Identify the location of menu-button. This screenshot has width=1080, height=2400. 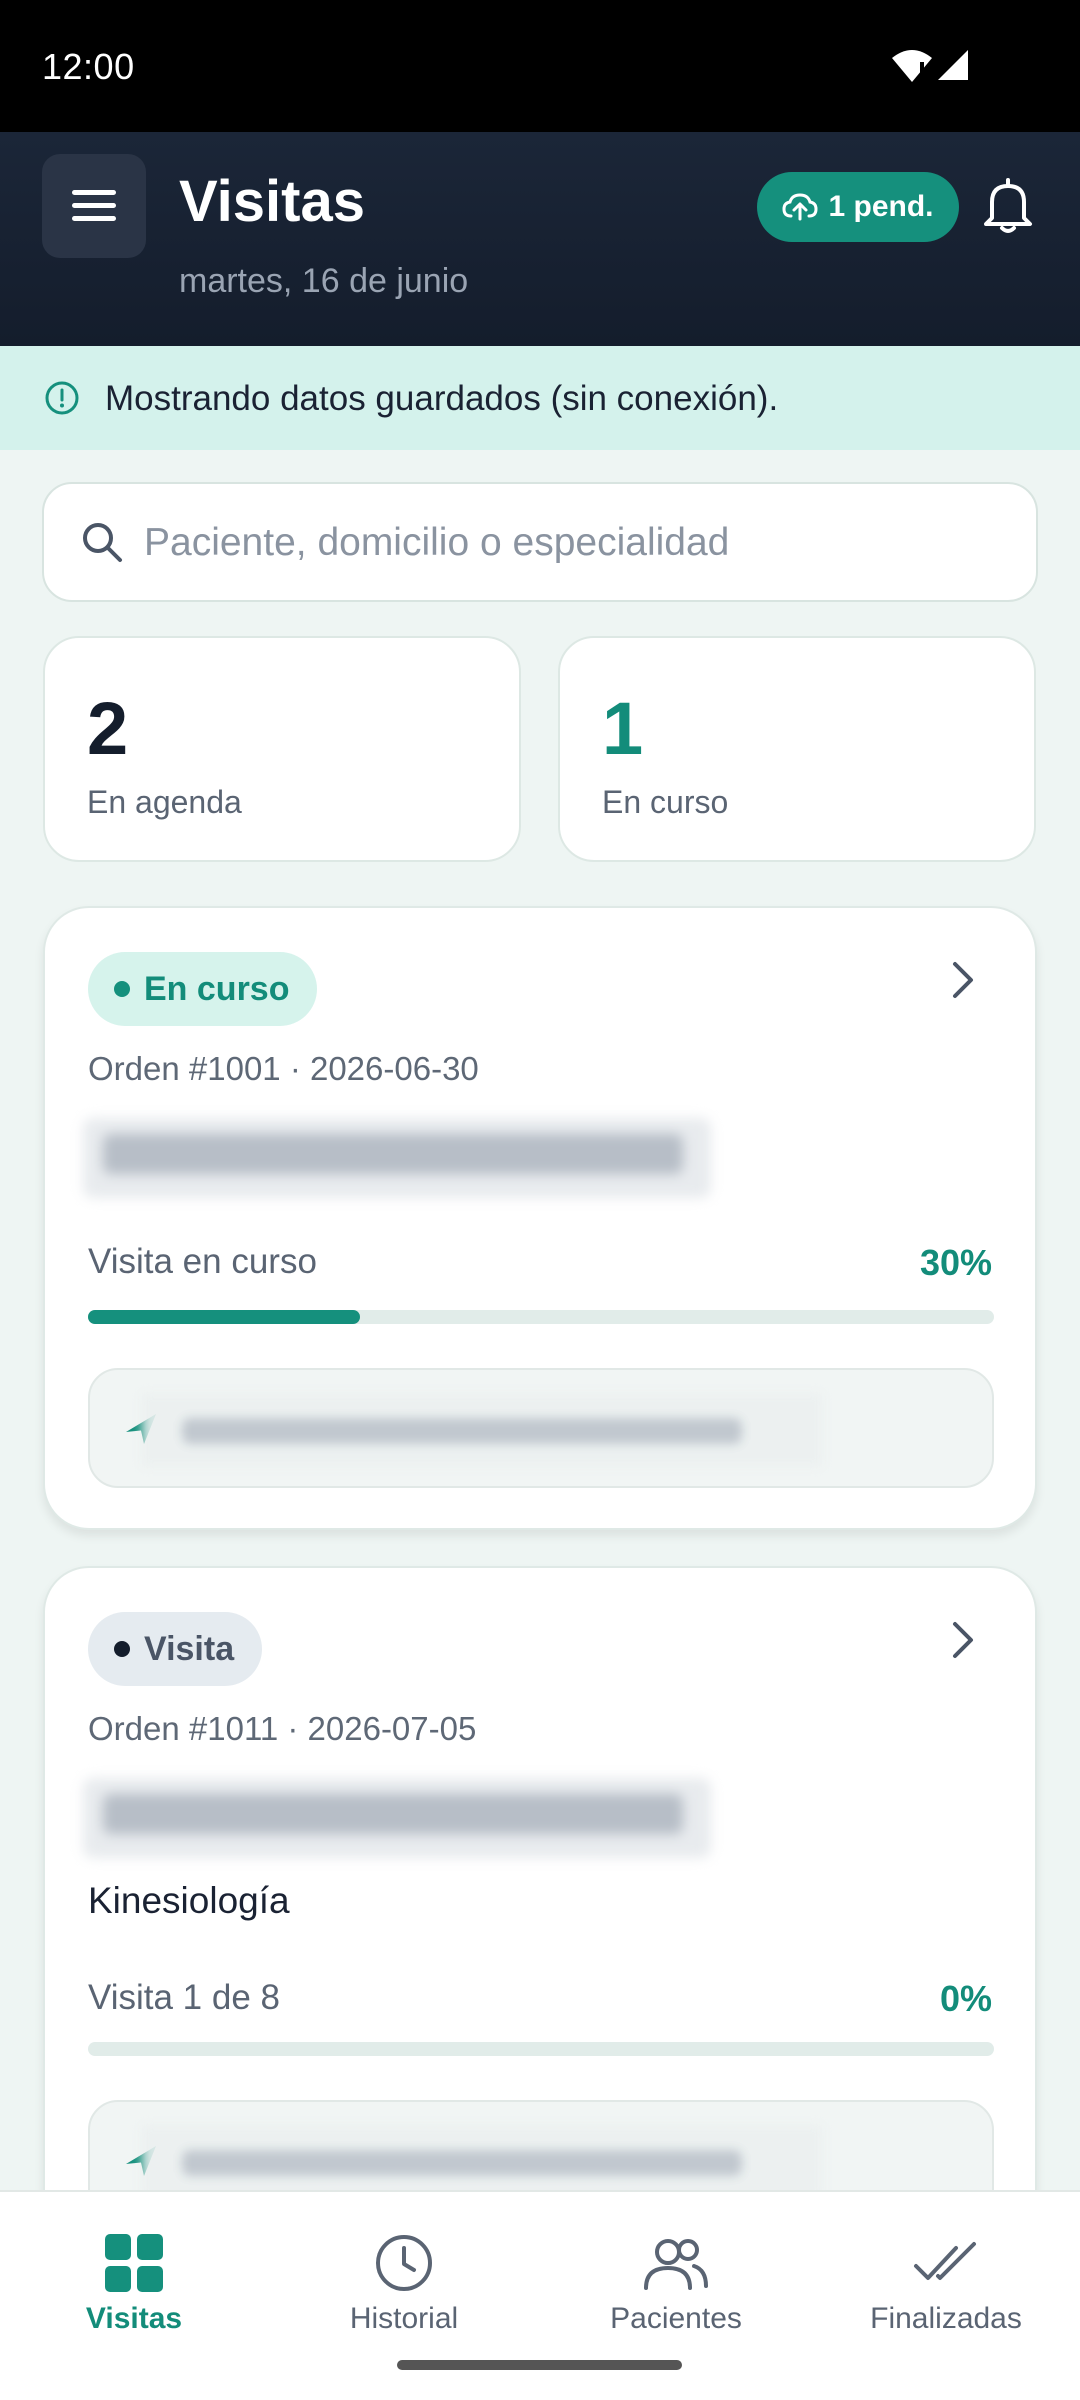
(94, 206).